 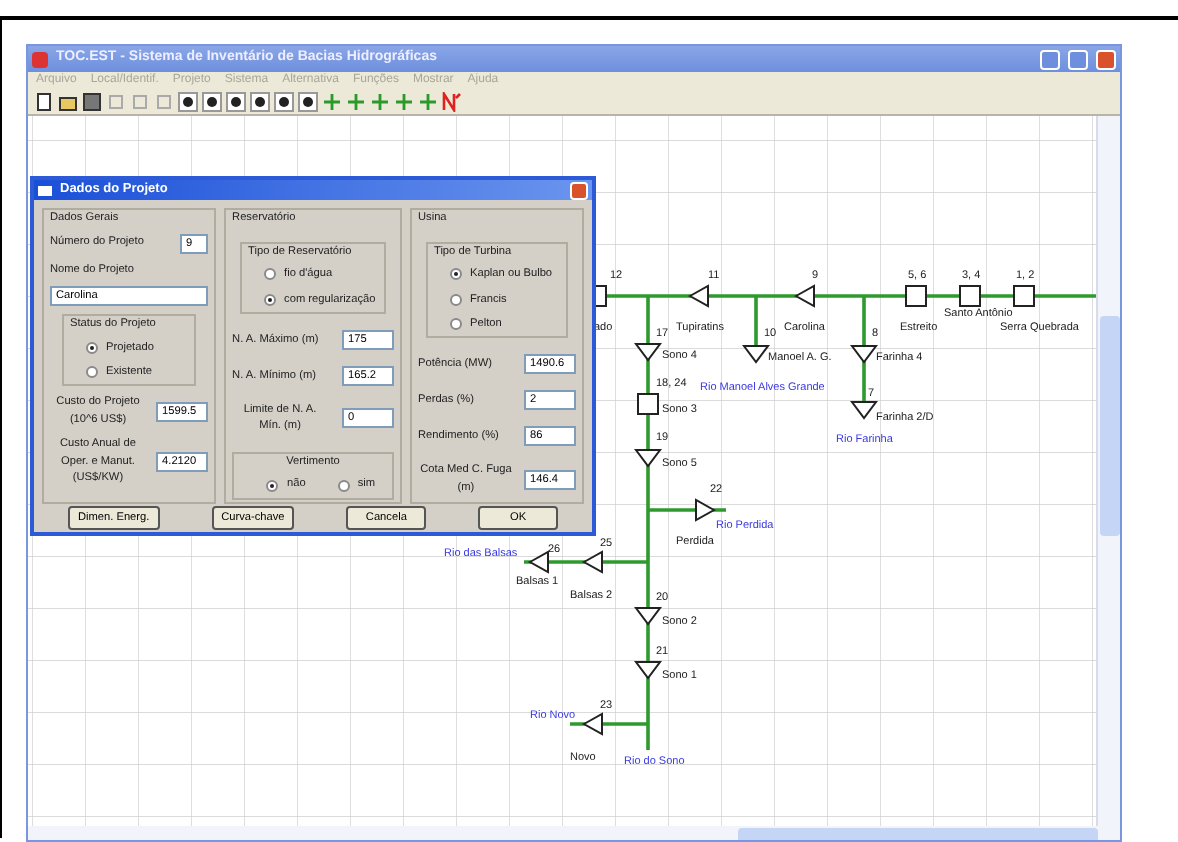 What do you see at coordinates (140, 102) in the screenshot?
I see `square-icon` at bounding box center [140, 102].